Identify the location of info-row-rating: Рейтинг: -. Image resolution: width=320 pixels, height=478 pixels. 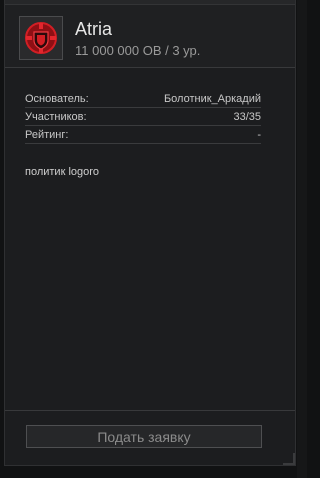
(143, 135).